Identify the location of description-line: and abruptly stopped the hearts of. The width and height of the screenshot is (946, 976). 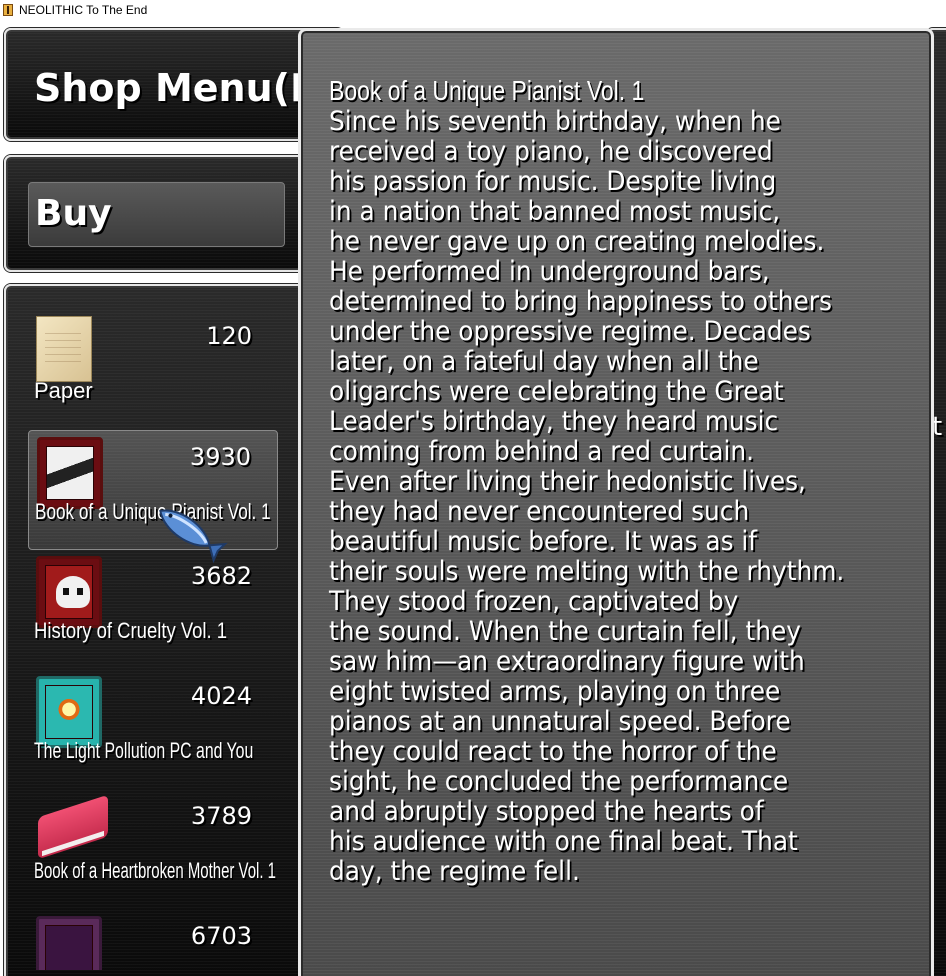
(546, 811).